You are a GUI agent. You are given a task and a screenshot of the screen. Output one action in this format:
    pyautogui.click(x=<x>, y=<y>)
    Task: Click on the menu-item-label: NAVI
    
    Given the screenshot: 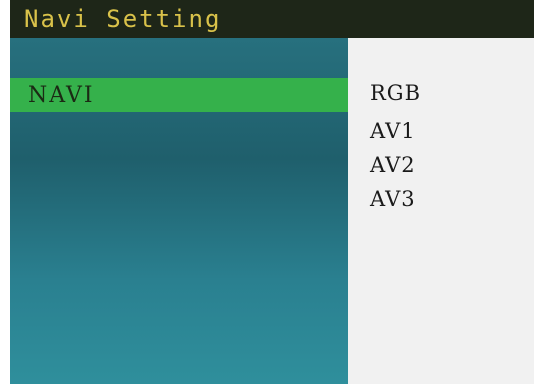 What is the action you would take?
    pyautogui.click(x=61, y=95)
    